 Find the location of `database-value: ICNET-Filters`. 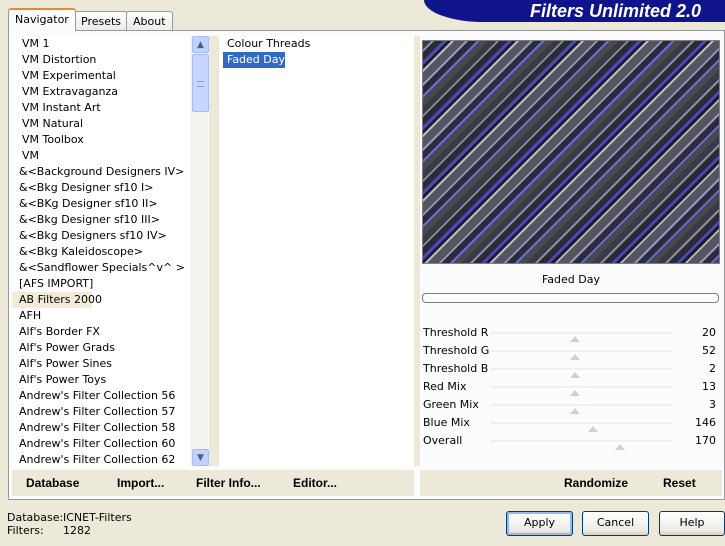

database-value: ICNET-Filters is located at coordinates (97, 517).